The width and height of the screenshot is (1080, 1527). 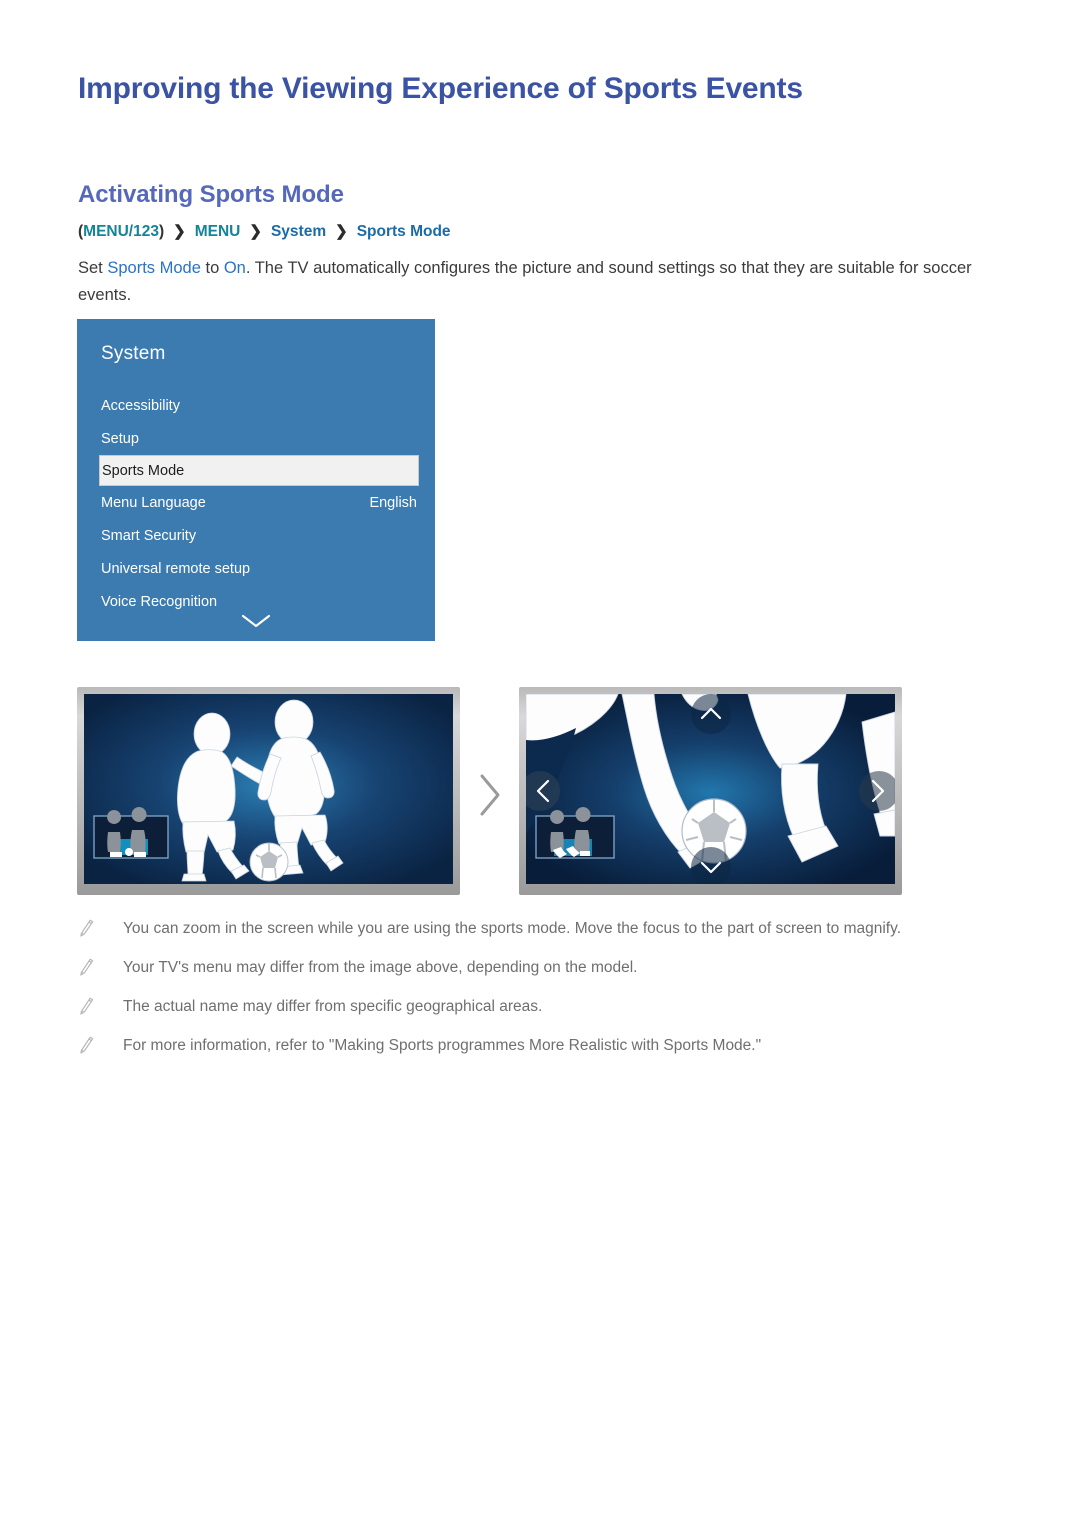 I want to click on nav-button-up, so click(x=711, y=714).